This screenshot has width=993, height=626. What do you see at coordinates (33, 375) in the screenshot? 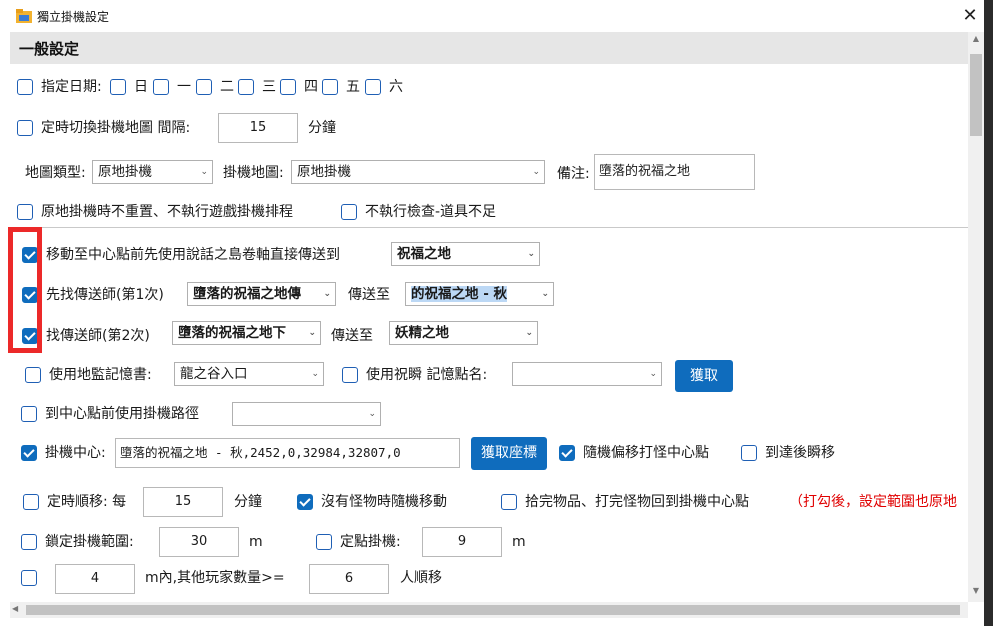
I see `memory-book-checkbox` at bounding box center [33, 375].